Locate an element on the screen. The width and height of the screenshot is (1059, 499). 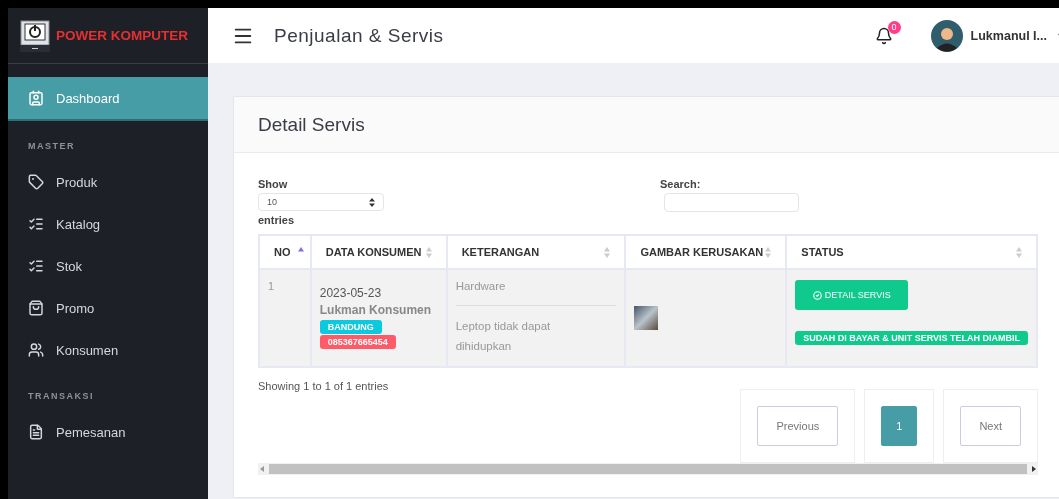
column-header: KETERANGAN is located at coordinates (500, 252).